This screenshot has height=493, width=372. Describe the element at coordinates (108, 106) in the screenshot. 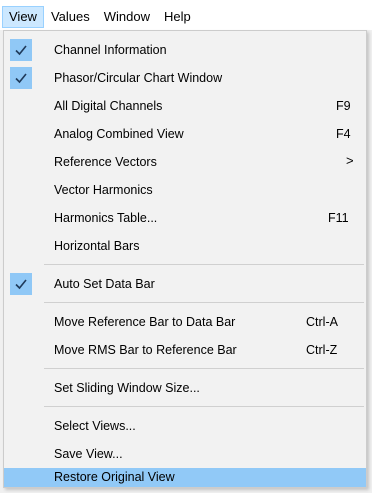

I see `menu-item-label: All Digital Channels` at that location.